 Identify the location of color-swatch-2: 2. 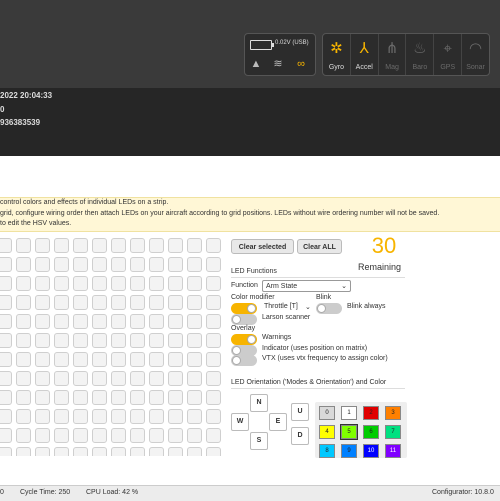
(371, 413).